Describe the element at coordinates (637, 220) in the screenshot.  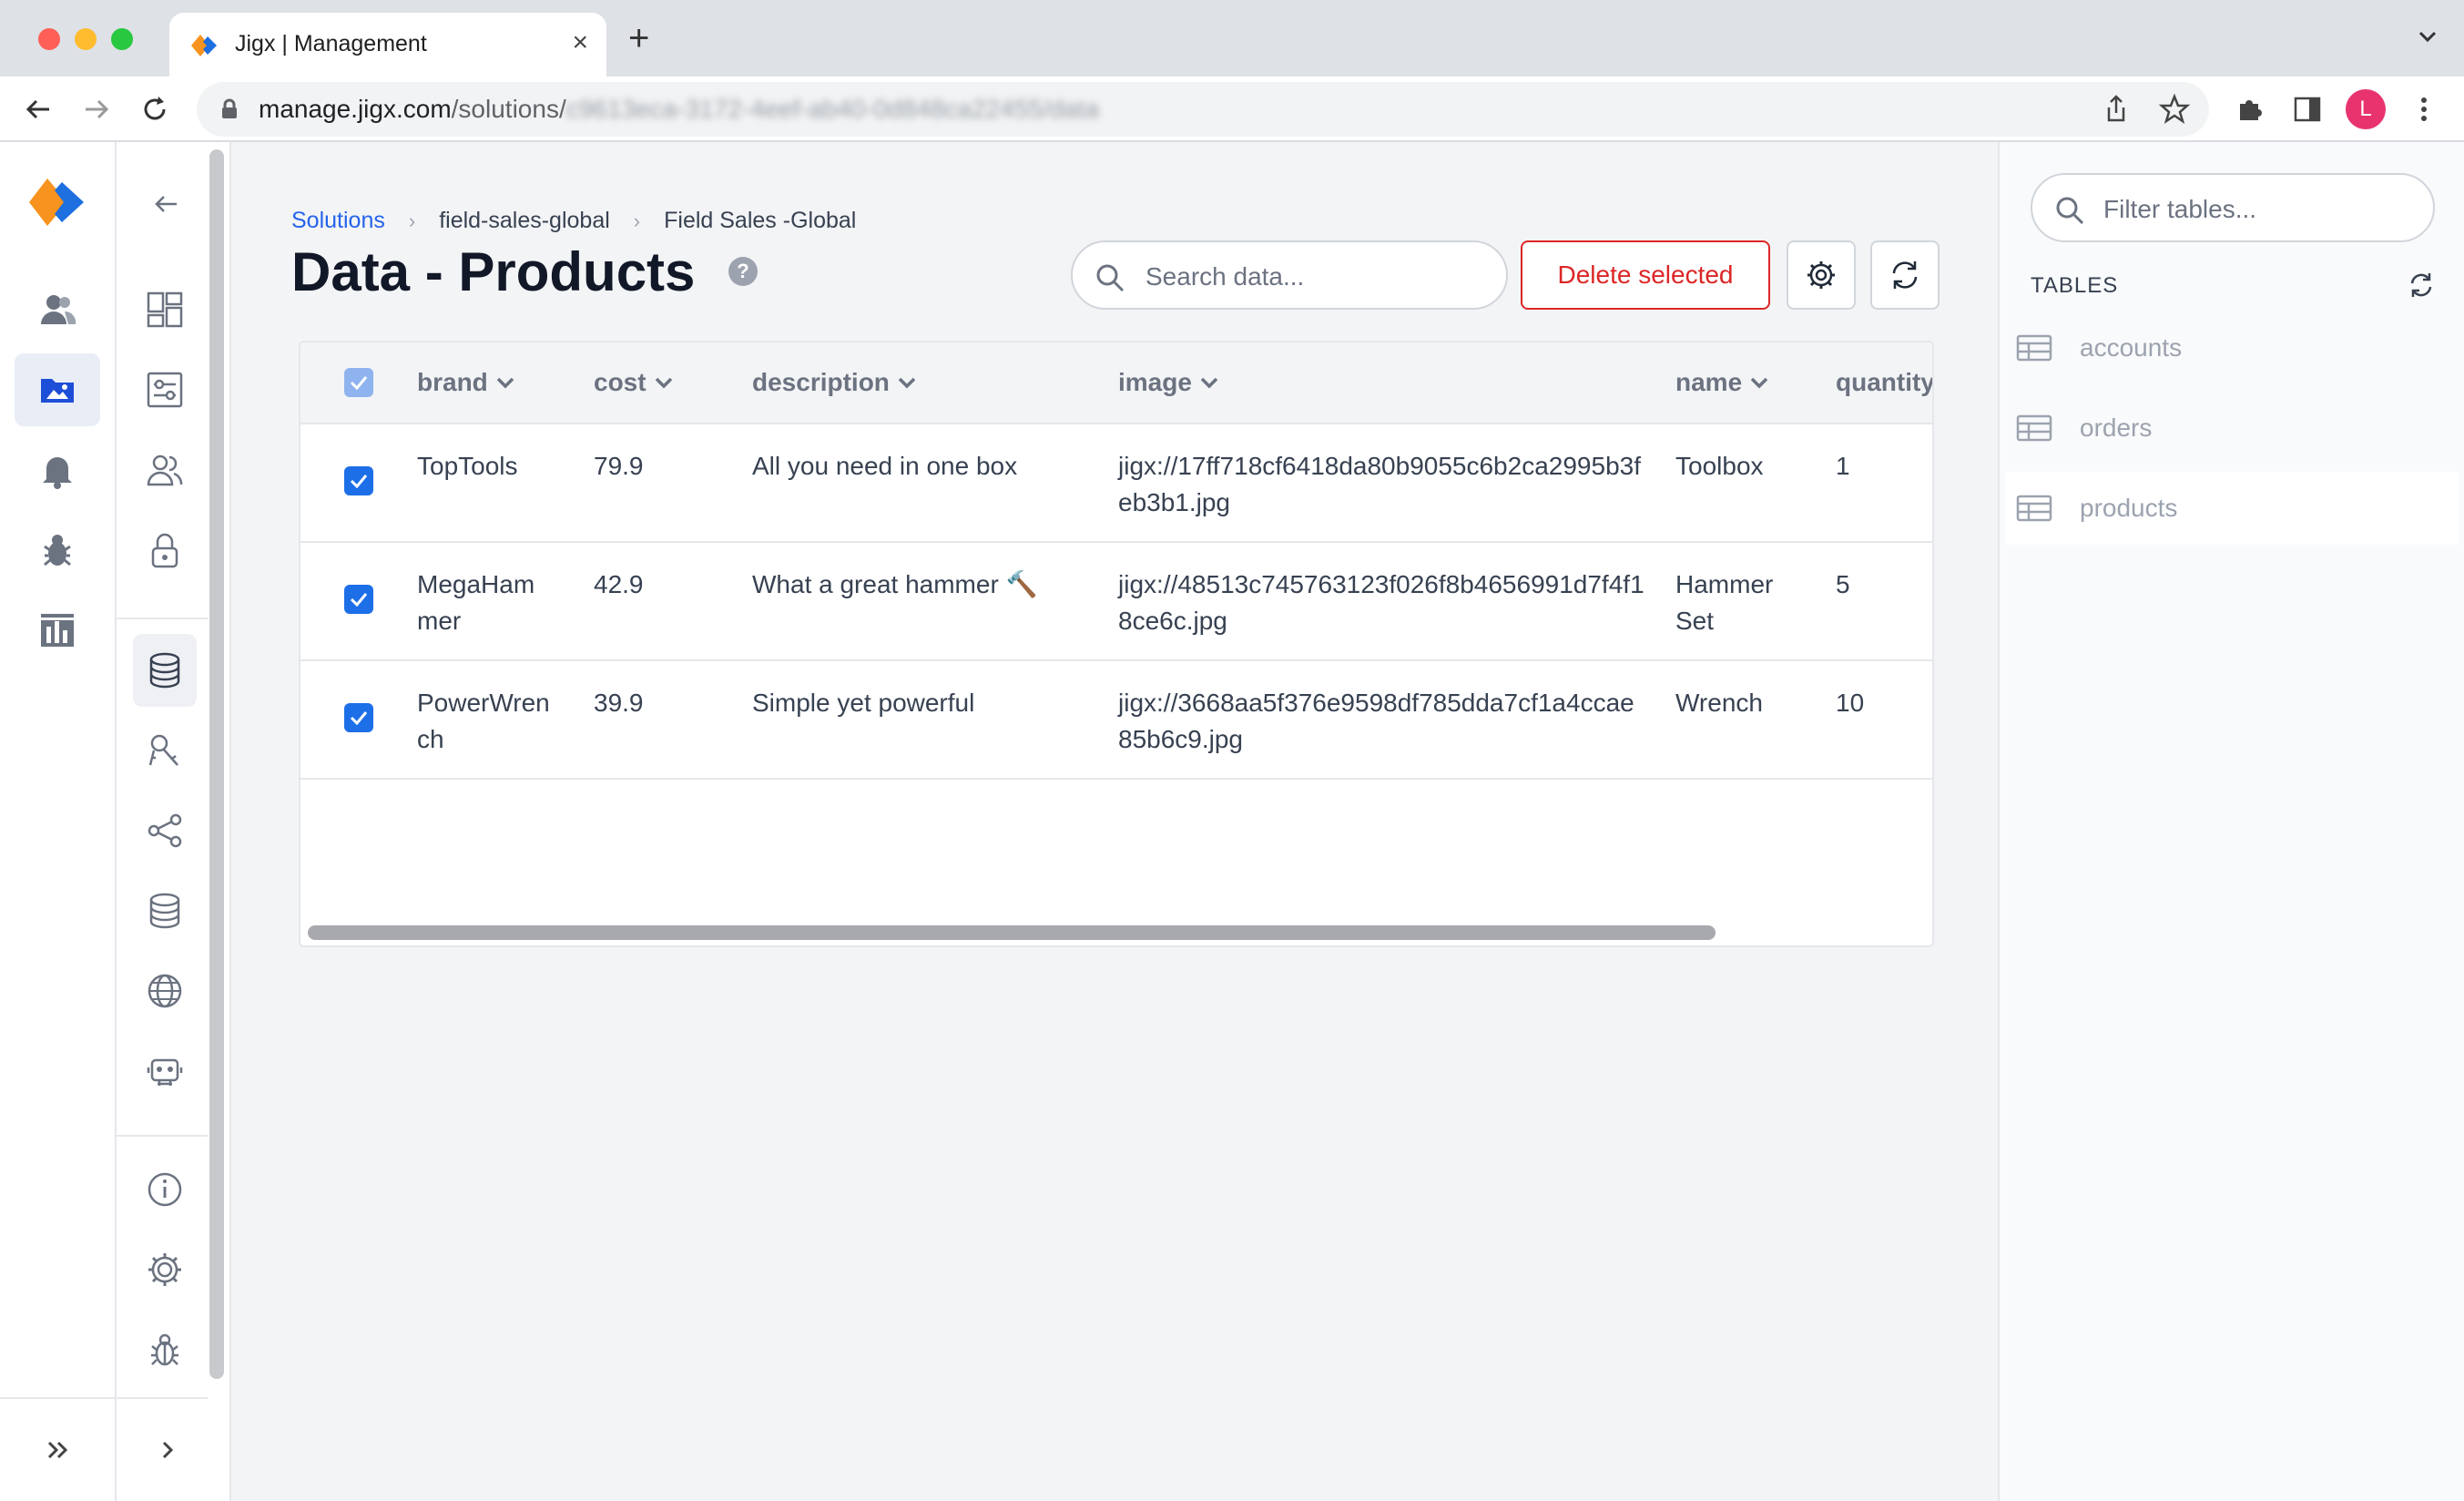
I see `breadcrumb-chevron-icon: ›` at that location.